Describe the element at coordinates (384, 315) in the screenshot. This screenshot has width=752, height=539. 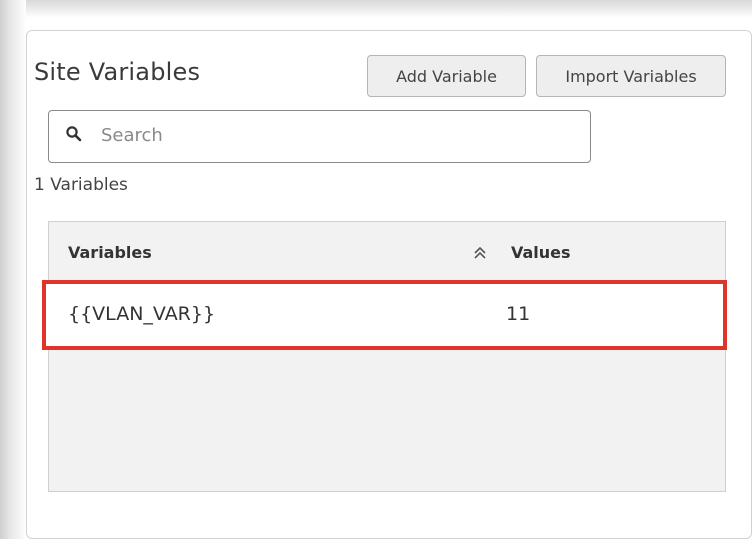
I see `highlight-box` at that location.